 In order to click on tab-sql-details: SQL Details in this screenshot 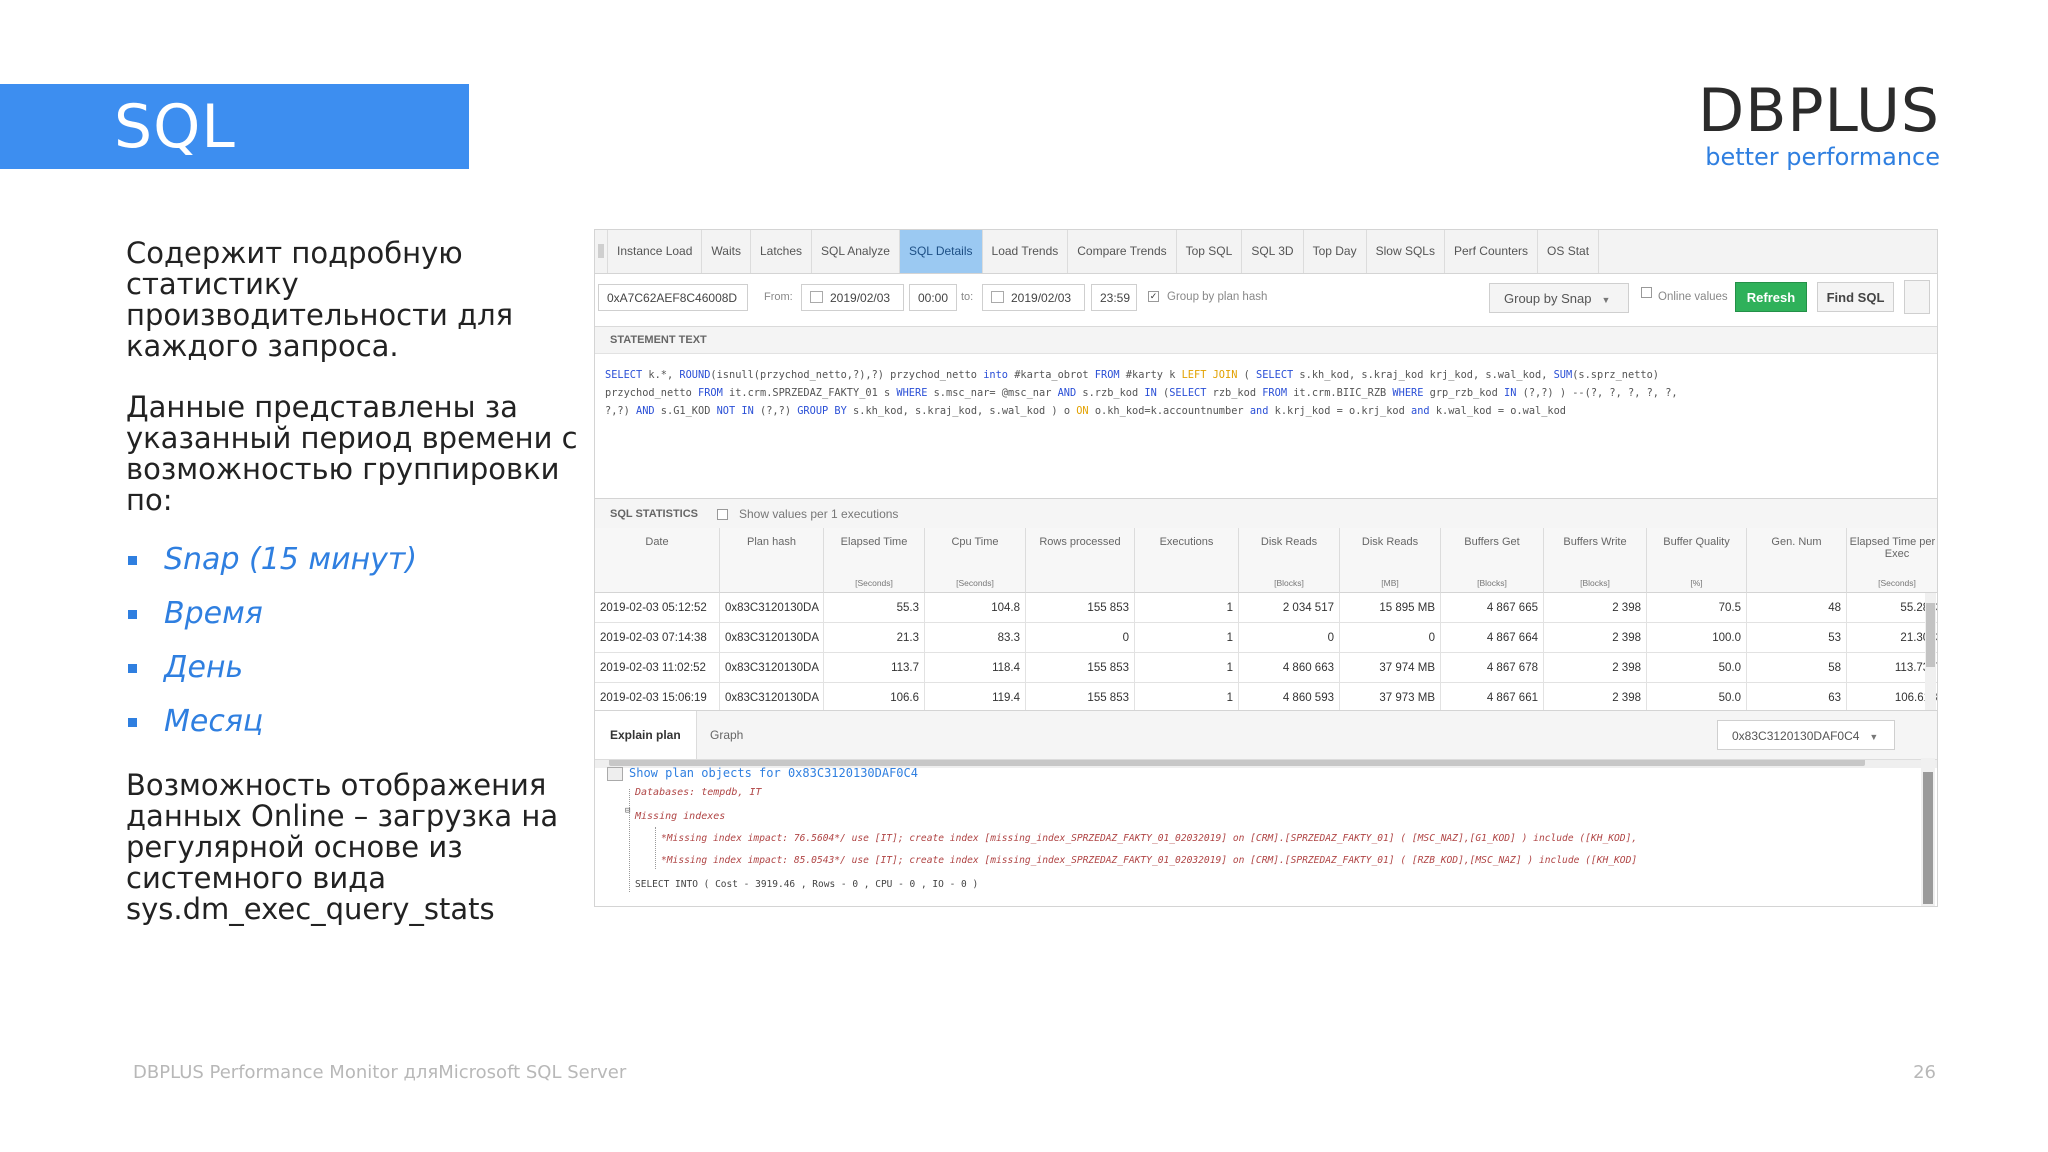, I will do `click(941, 251)`.